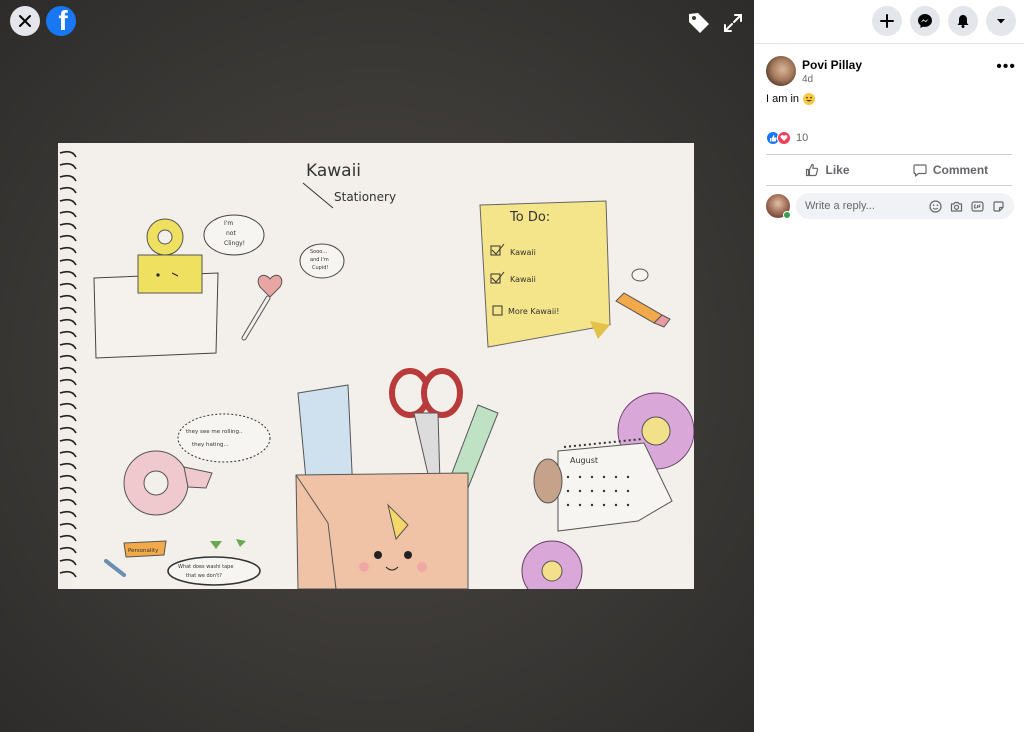  What do you see at coordinates (998, 206) in the screenshot?
I see `sticker-icon` at bounding box center [998, 206].